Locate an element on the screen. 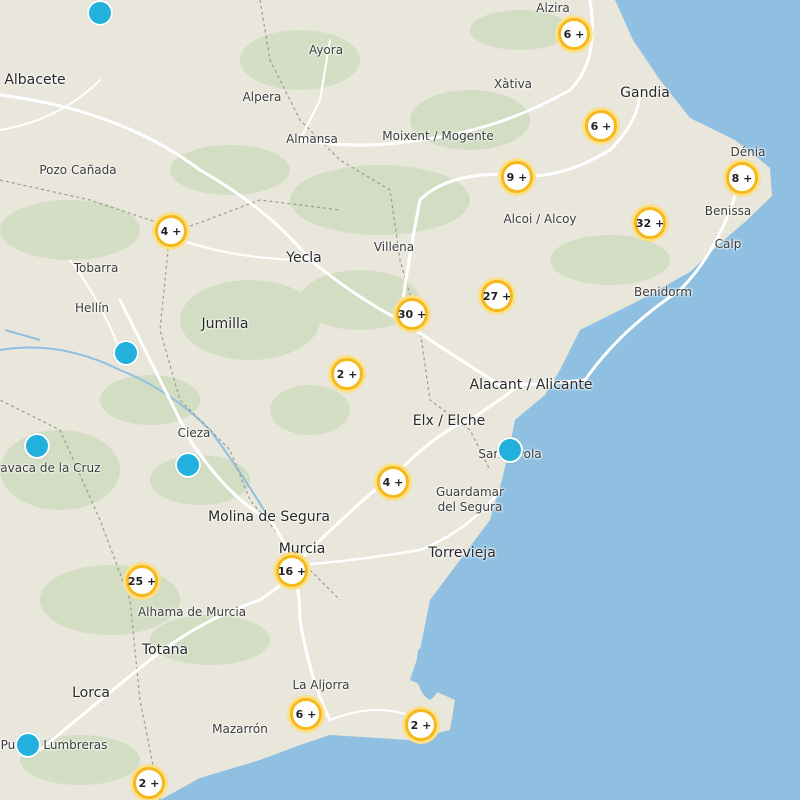  cluster-marker: 16 + is located at coordinates (292, 571).